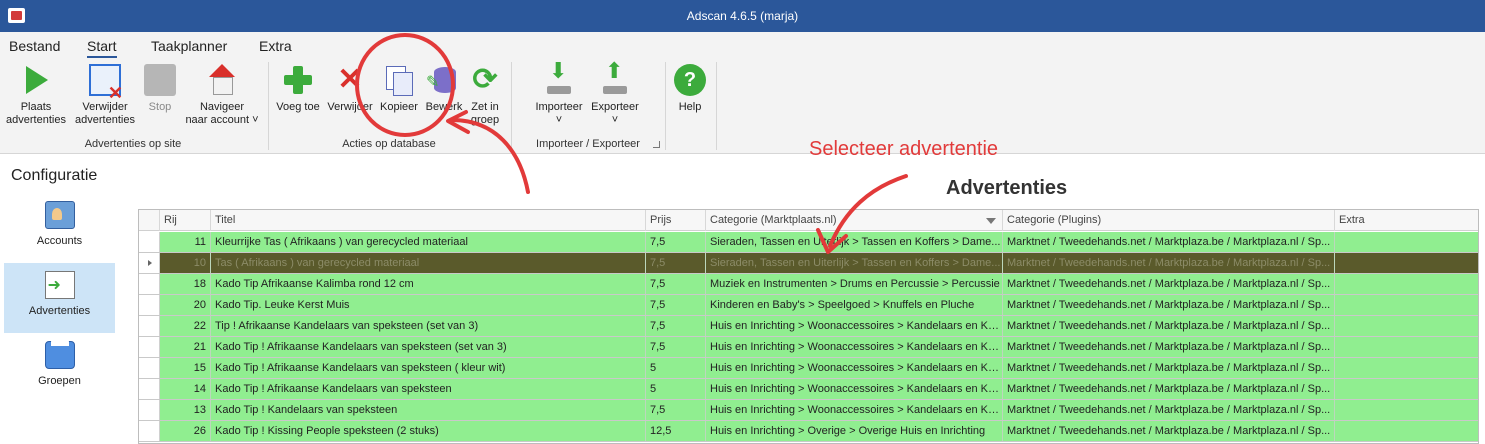 This screenshot has height=444, width=1485. Describe the element at coordinates (298, 89) in the screenshot. I see `voeg-toe-button: Voeg toe` at that location.